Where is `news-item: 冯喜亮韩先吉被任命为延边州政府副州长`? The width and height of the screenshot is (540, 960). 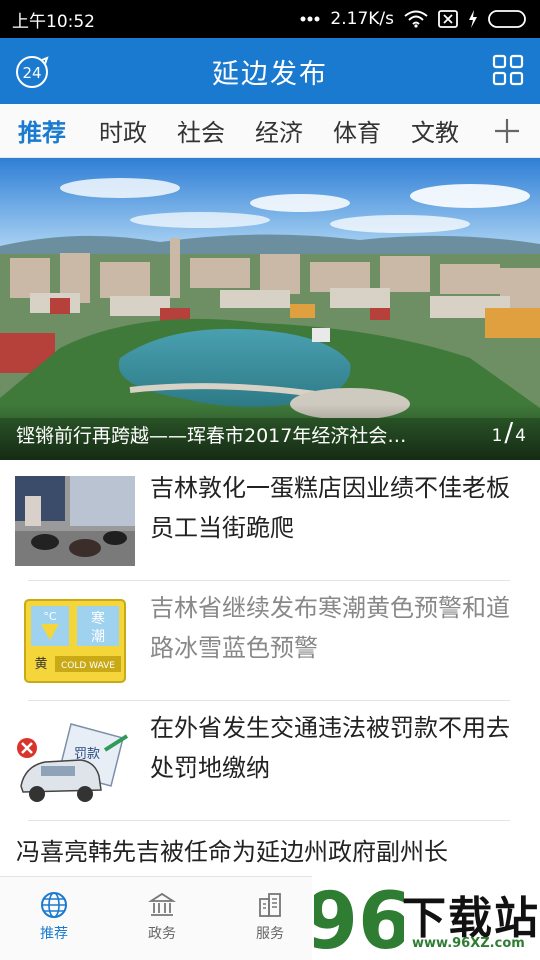
news-item: 冯喜亮韩先吉被任命为延边州政府副州长 is located at coordinates (270, 848).